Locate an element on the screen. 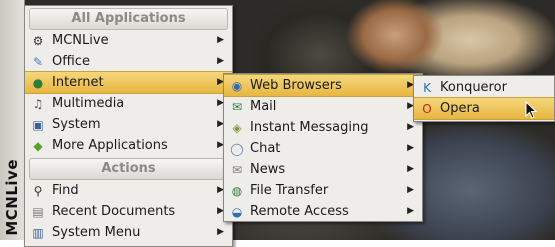 The height and width of the screenshot is (247, 555). side-panel-label: MCNLive is located at coordinates (12, 197).